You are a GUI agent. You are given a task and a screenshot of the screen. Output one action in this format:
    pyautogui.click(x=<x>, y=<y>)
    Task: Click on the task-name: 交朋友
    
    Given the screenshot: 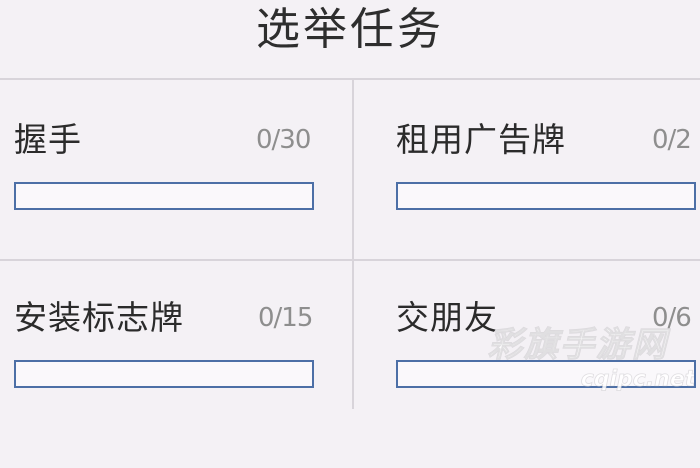 What is the action you would take?
    pyautogui.click(x=447, y=317)
    